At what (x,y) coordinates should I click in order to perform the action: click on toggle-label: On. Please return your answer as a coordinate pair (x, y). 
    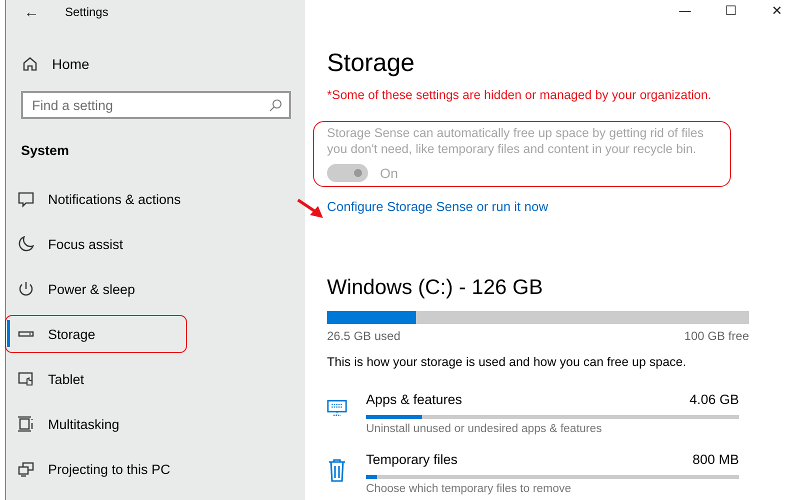
    Looking at the image, I should click on (389, 173).